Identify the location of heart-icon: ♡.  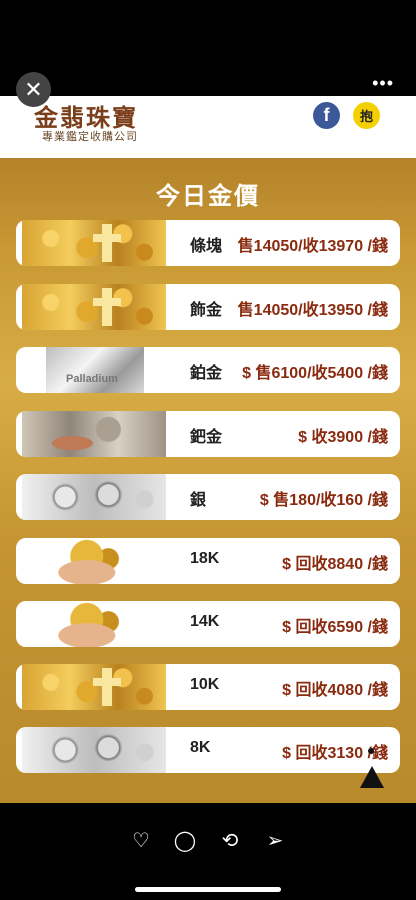
(141, 840).